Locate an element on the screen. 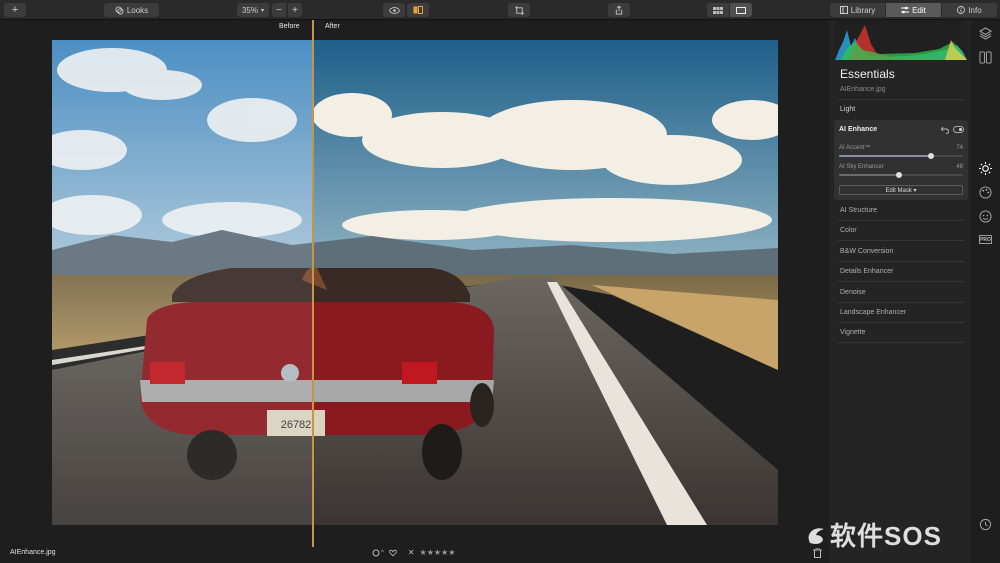 Image resolution: width=1000 pixels, height=563 pixels. ai-accent-label: AI Accent™ is located at coordinates (855, 148).